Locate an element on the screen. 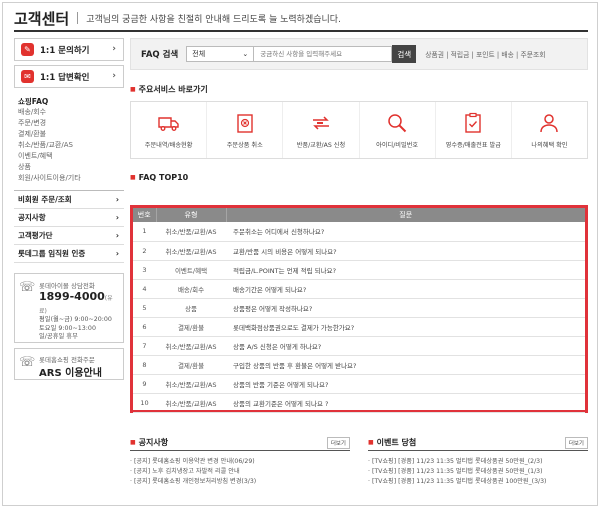 The width and height of the screenshot is (600, 508). quick-links: 상품권 | 적립금 | 포인트 | 배송 | 주문조회 is located at coordinates (485, 54).